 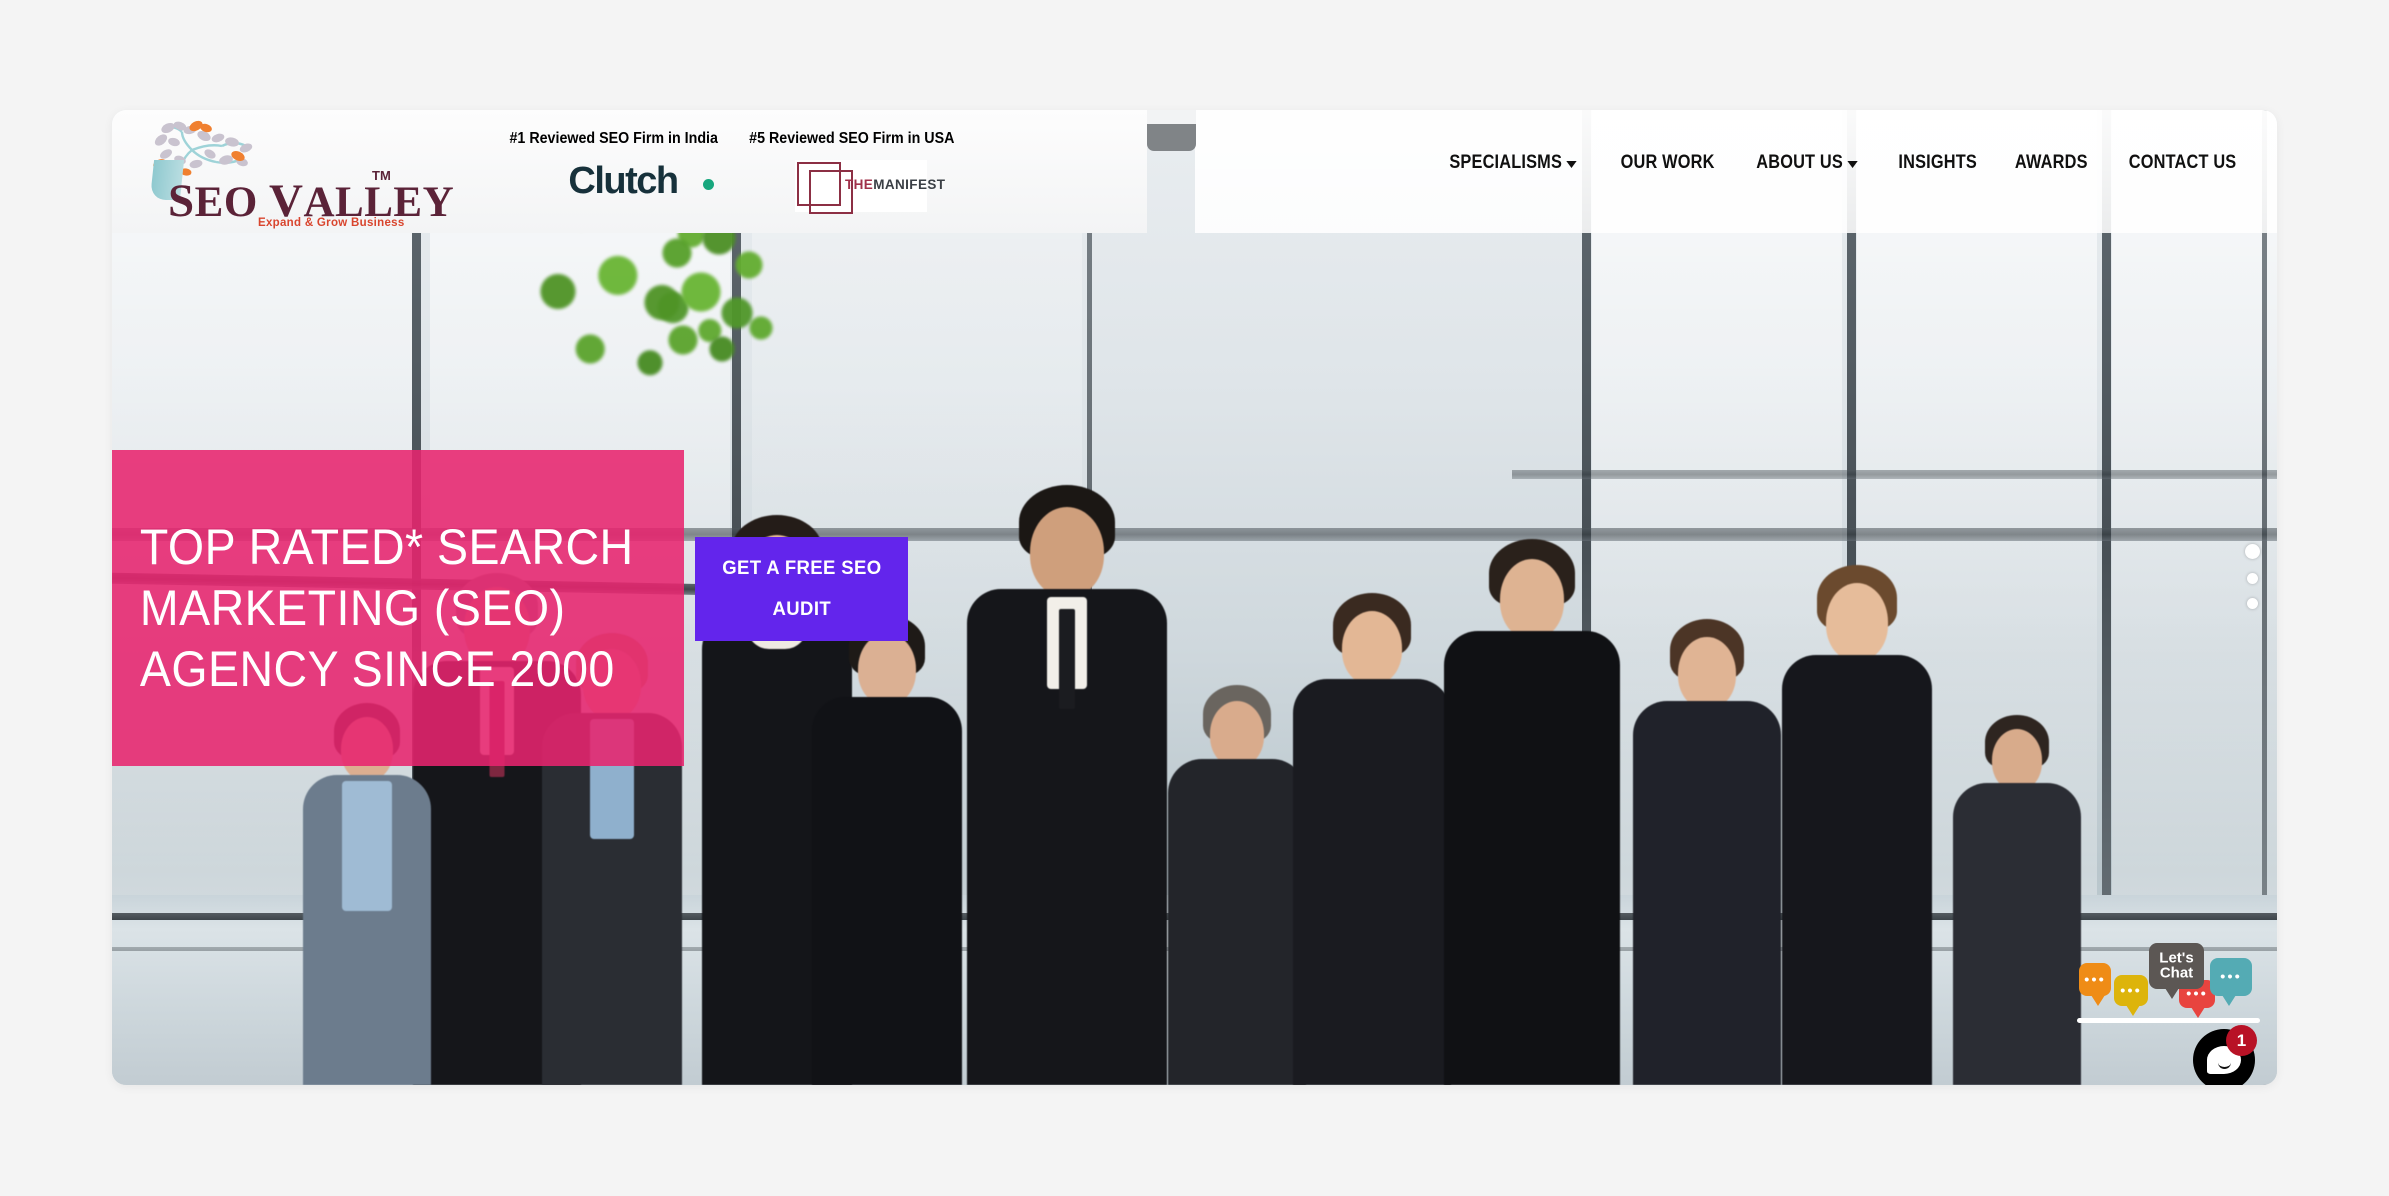 I want to click on cta-label-line1: GET A FREE SEO, so click(x=801, y=568).